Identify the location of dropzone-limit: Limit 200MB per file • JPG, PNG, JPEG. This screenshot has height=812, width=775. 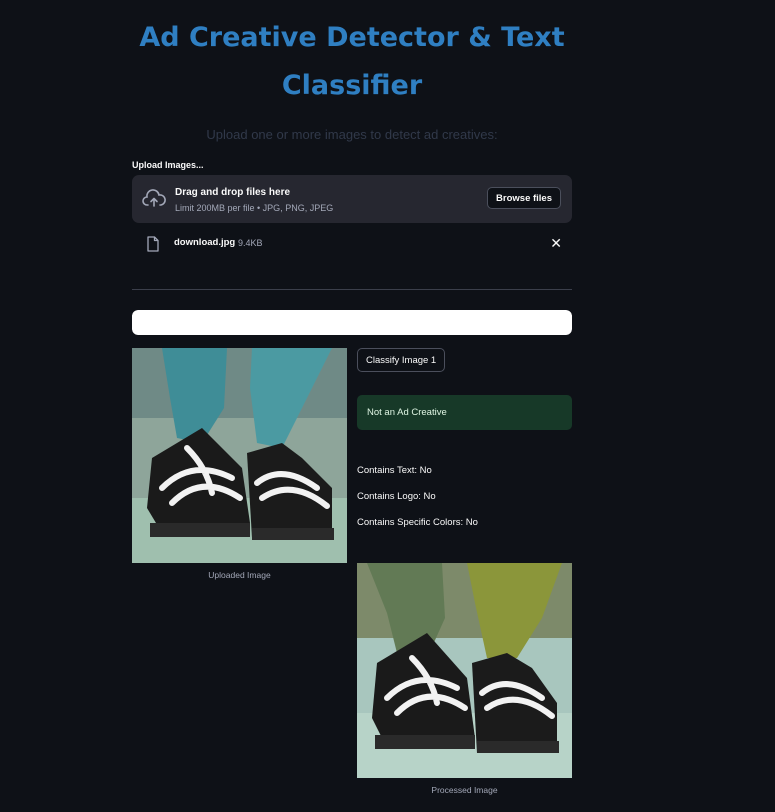
(254, 208).